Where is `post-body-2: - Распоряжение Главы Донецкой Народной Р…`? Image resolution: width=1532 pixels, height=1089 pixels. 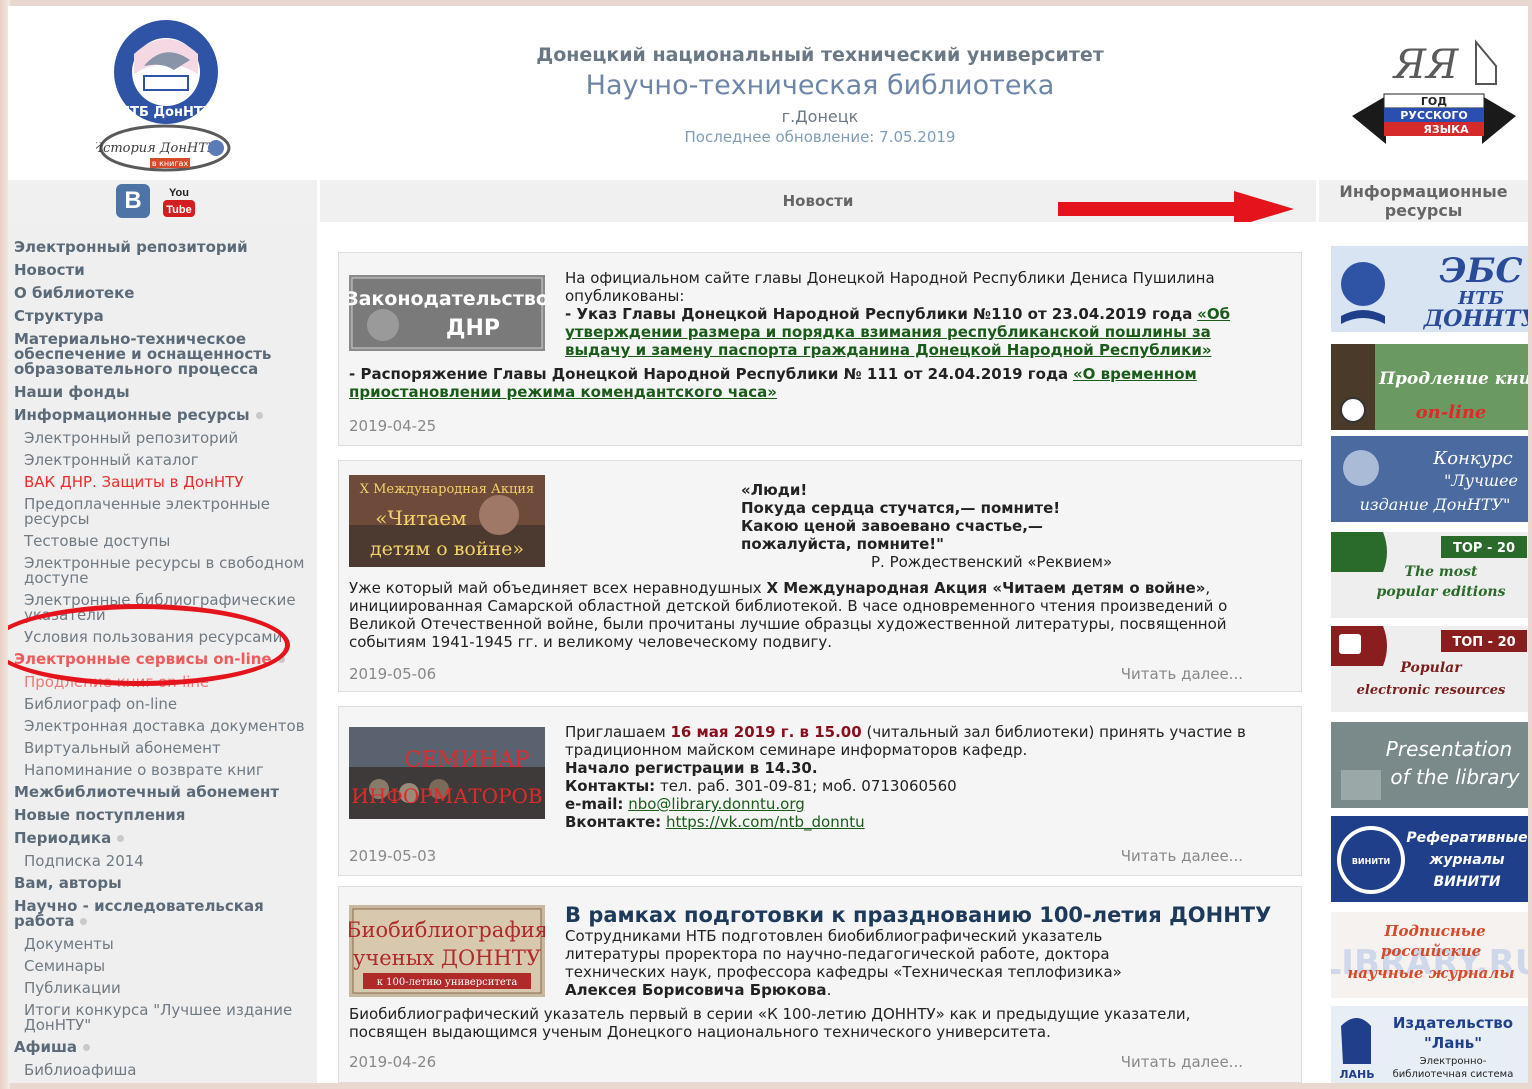
post-body-2: - Распоряжение Главы Донецкой Народной Р… is located at coordinates (814, 383).